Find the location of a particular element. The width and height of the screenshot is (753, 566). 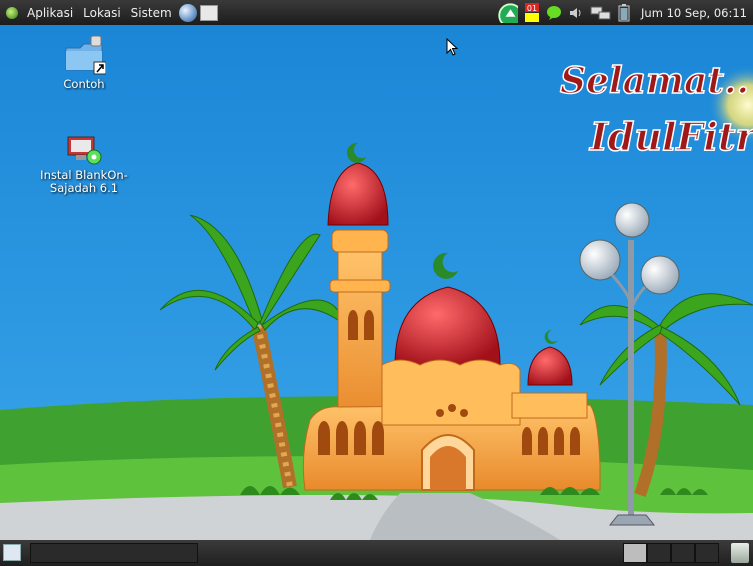

text-editor-launcher-icon is located at coordinates (208, 12).